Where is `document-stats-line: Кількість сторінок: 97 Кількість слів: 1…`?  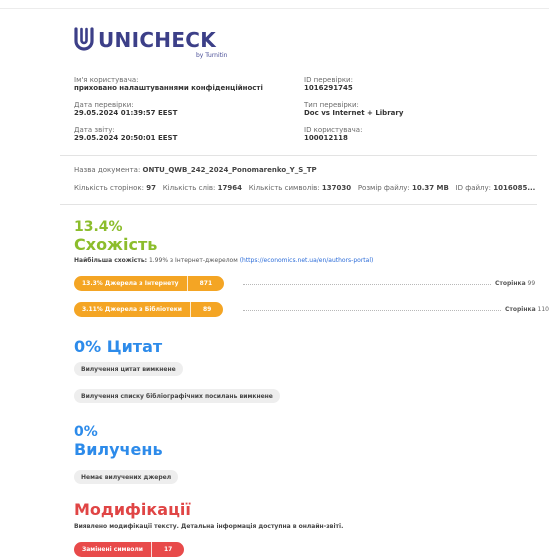
document-stats-line: Кількість сторінок: 97 Кількість слів: 1… is located at coordinates (304, 188).